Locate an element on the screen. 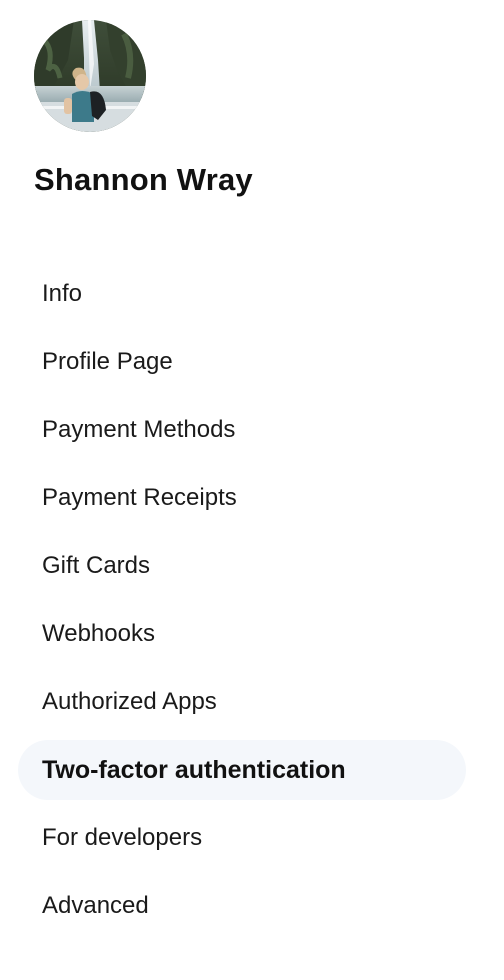 The image size is (504, 980). nav-item-label: Profile Page is located at coordinates (107, 361).